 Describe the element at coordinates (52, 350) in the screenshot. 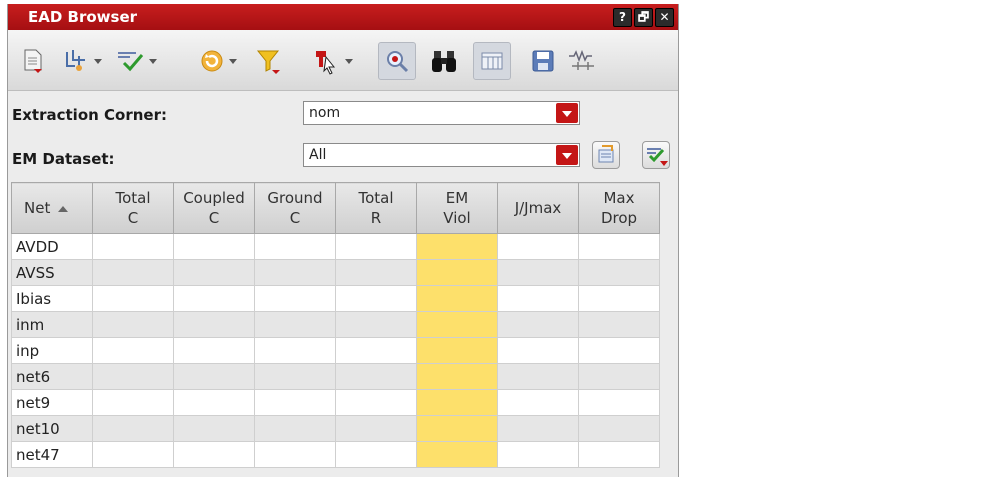

I see `net-name-cell: inp` at that location.